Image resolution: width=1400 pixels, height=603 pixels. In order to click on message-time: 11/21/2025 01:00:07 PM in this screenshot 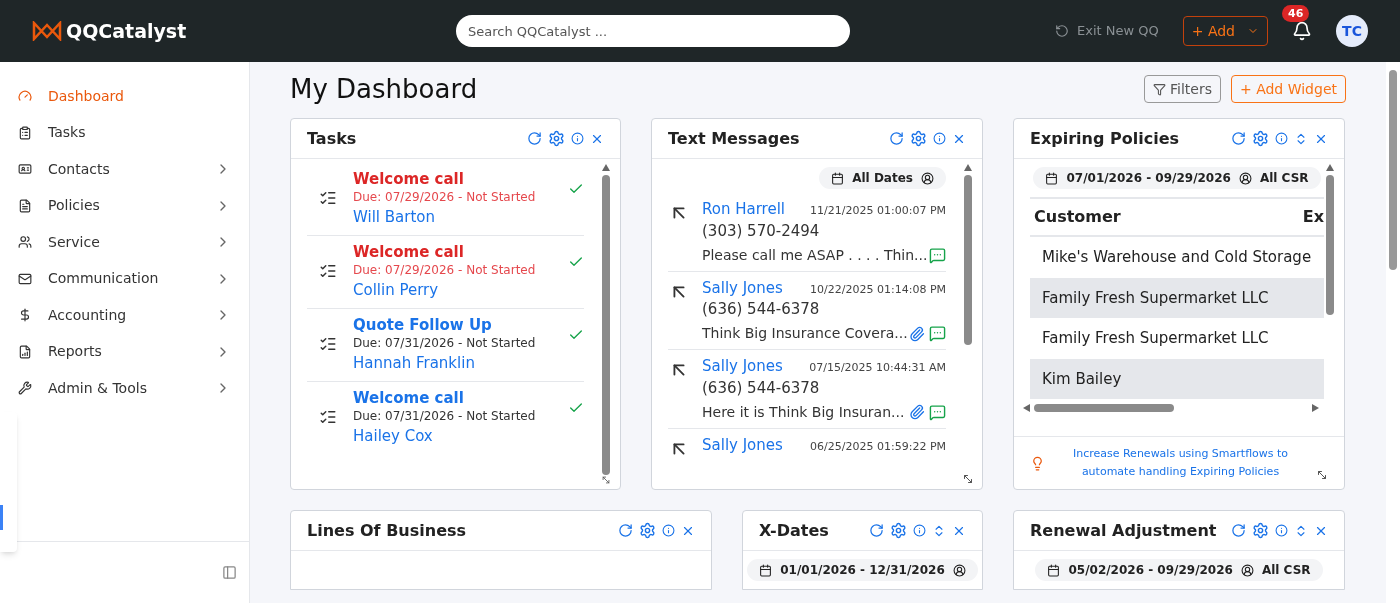, I will do `click(878, 211)`.